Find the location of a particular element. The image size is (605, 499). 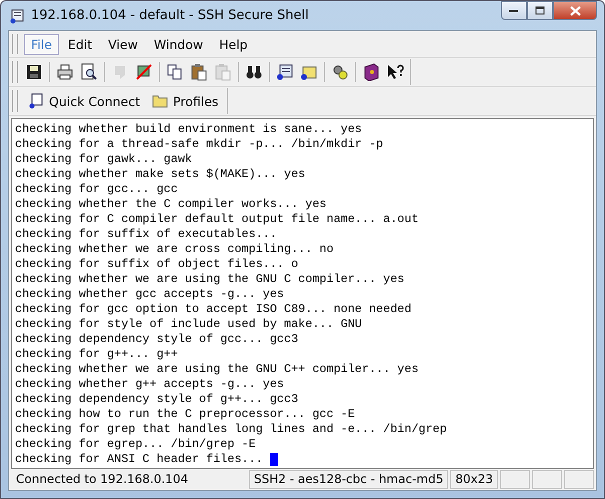

terminal-line: checking whether the C compiler works... yes is located at coordinates (170, 204).